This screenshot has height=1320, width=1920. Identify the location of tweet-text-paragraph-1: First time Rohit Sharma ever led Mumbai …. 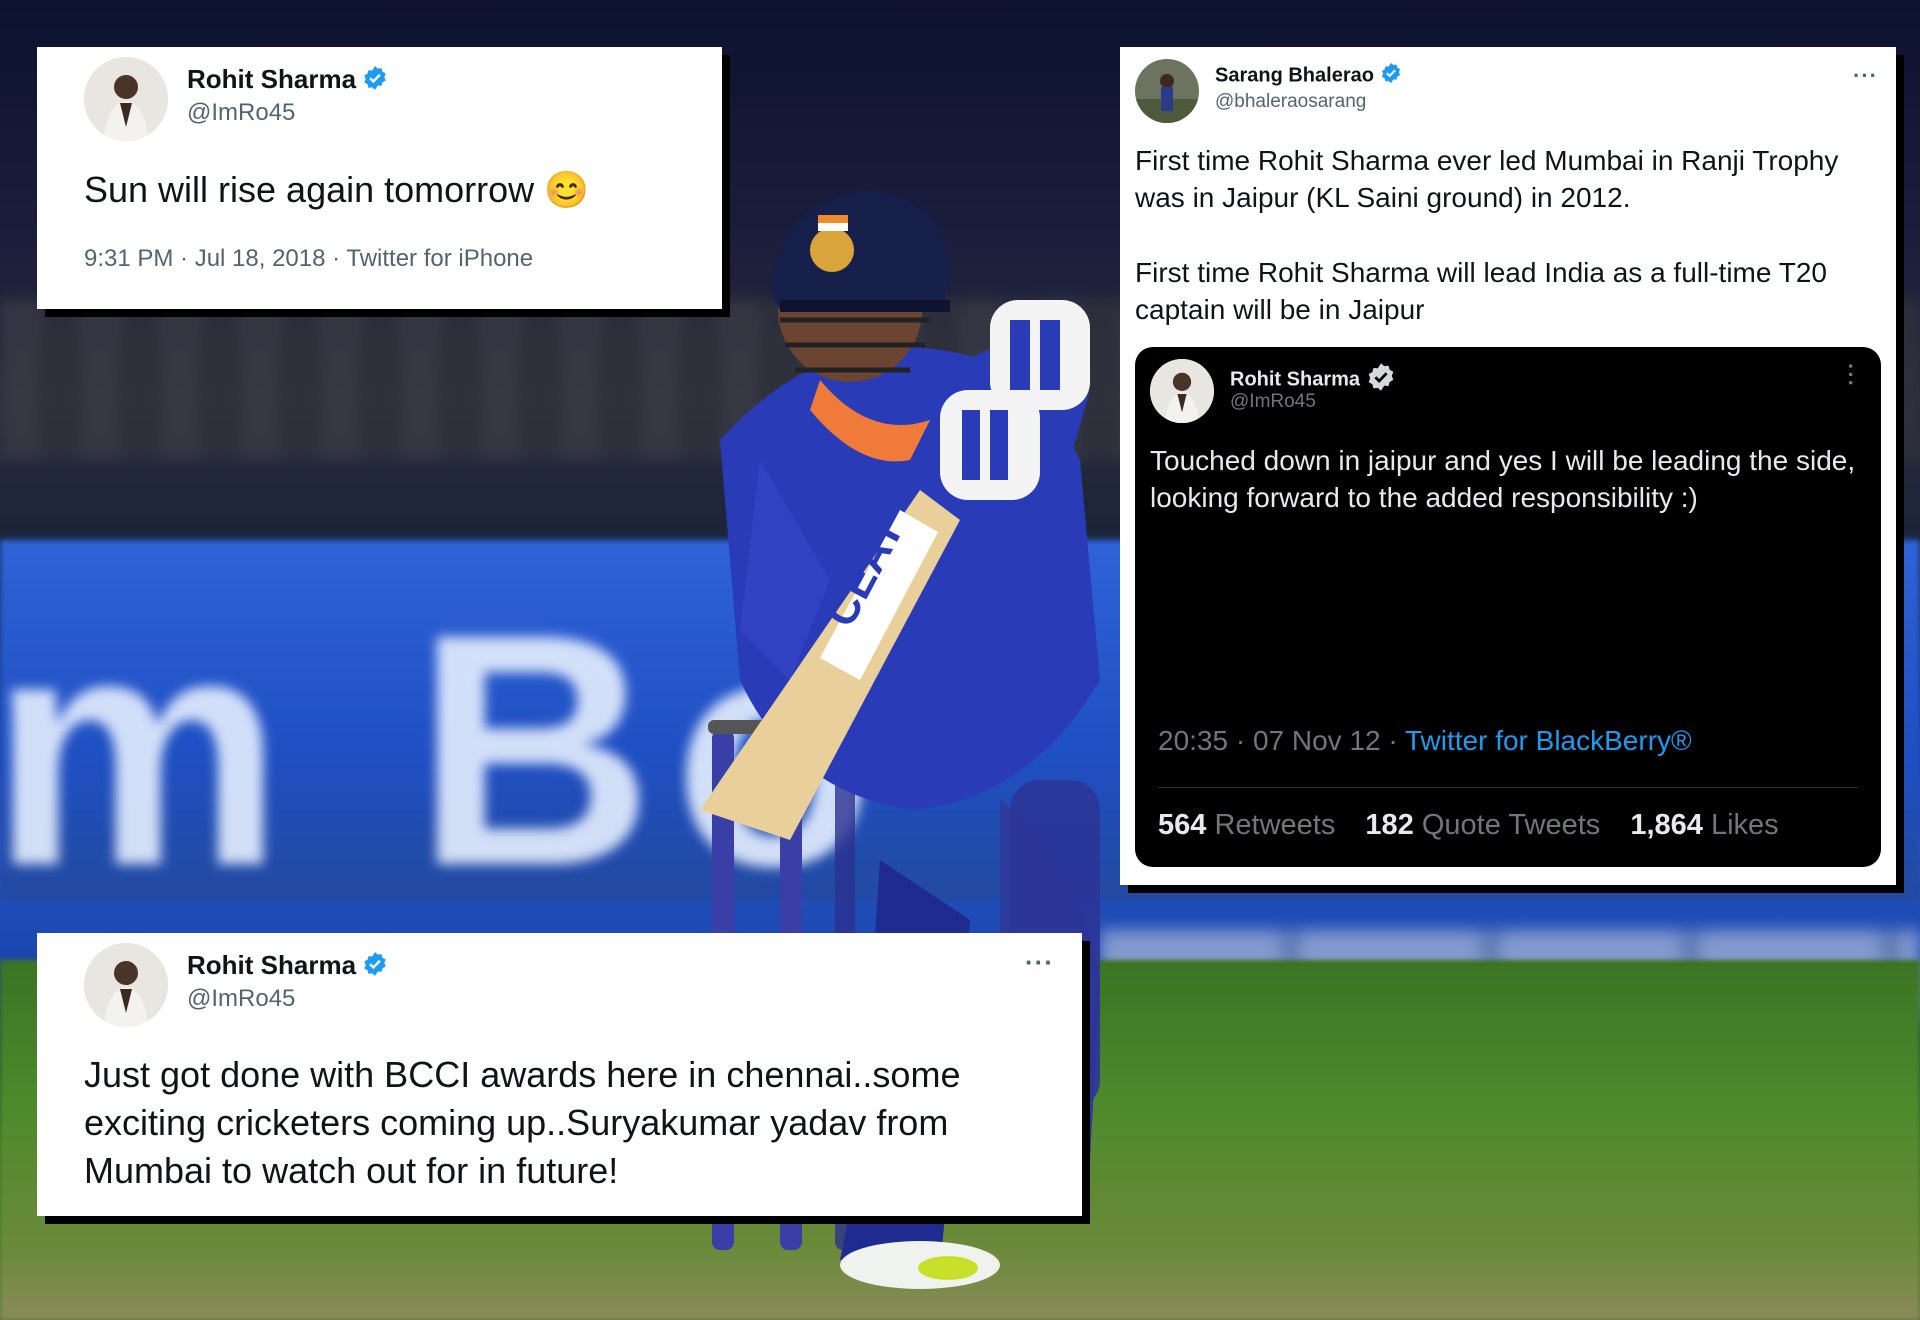
(1487, 179).